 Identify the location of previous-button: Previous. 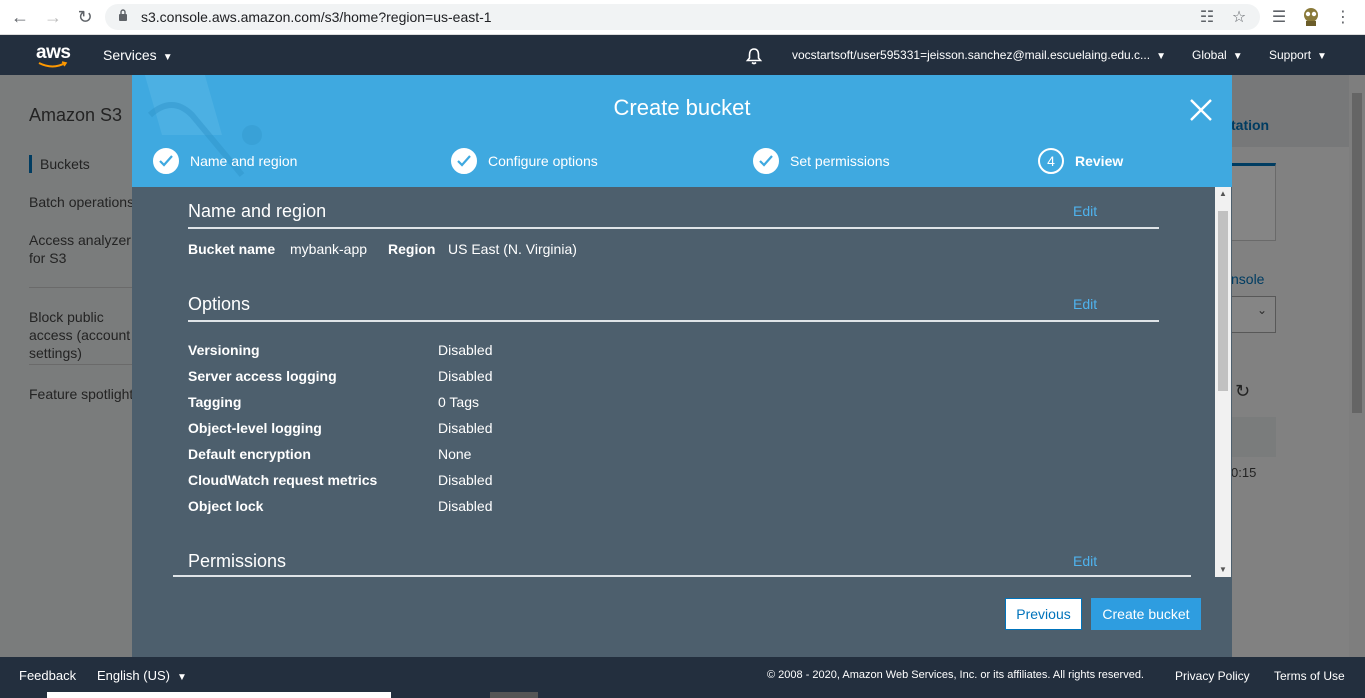
(1043, 614).